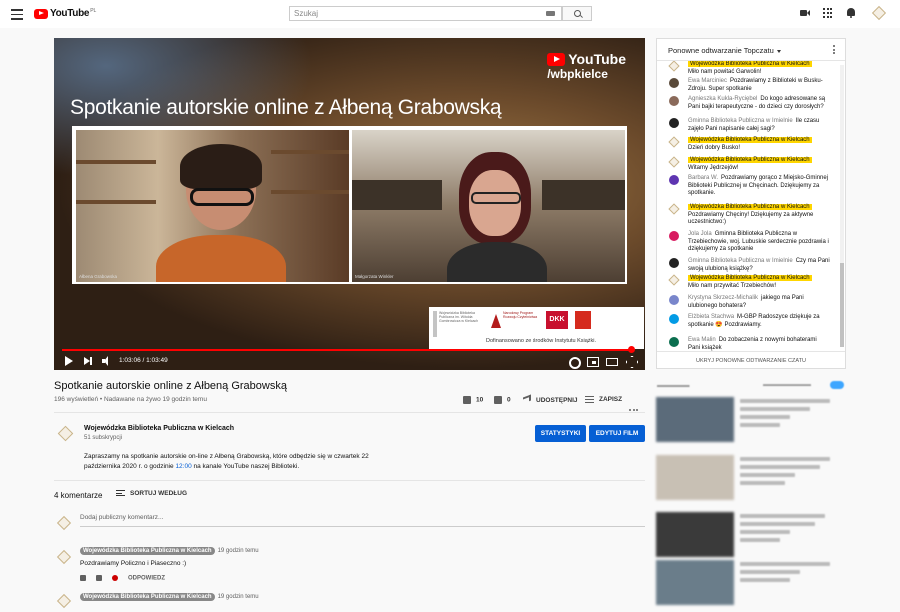 The height and width of the screenshot is (612, 900). I want to click on right-camera-feed: Małgorzata Winkler, so click(488, 206).